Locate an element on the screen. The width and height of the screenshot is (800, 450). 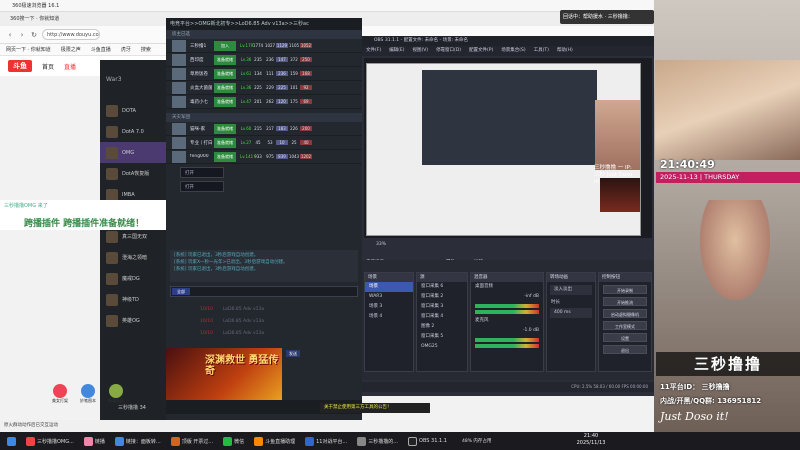
scene-item: WAR3 is located at coordinates (389, 297).